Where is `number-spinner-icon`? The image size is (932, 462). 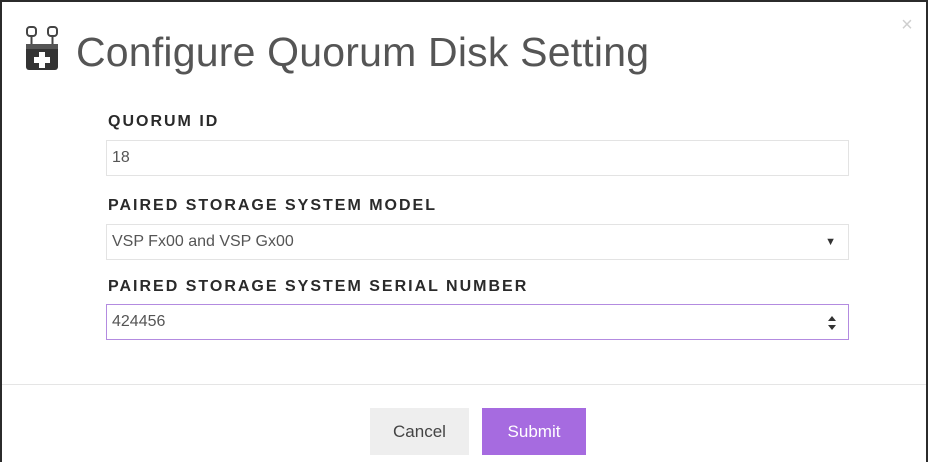
number-spinner-icon is located at coordinates (832, 322).